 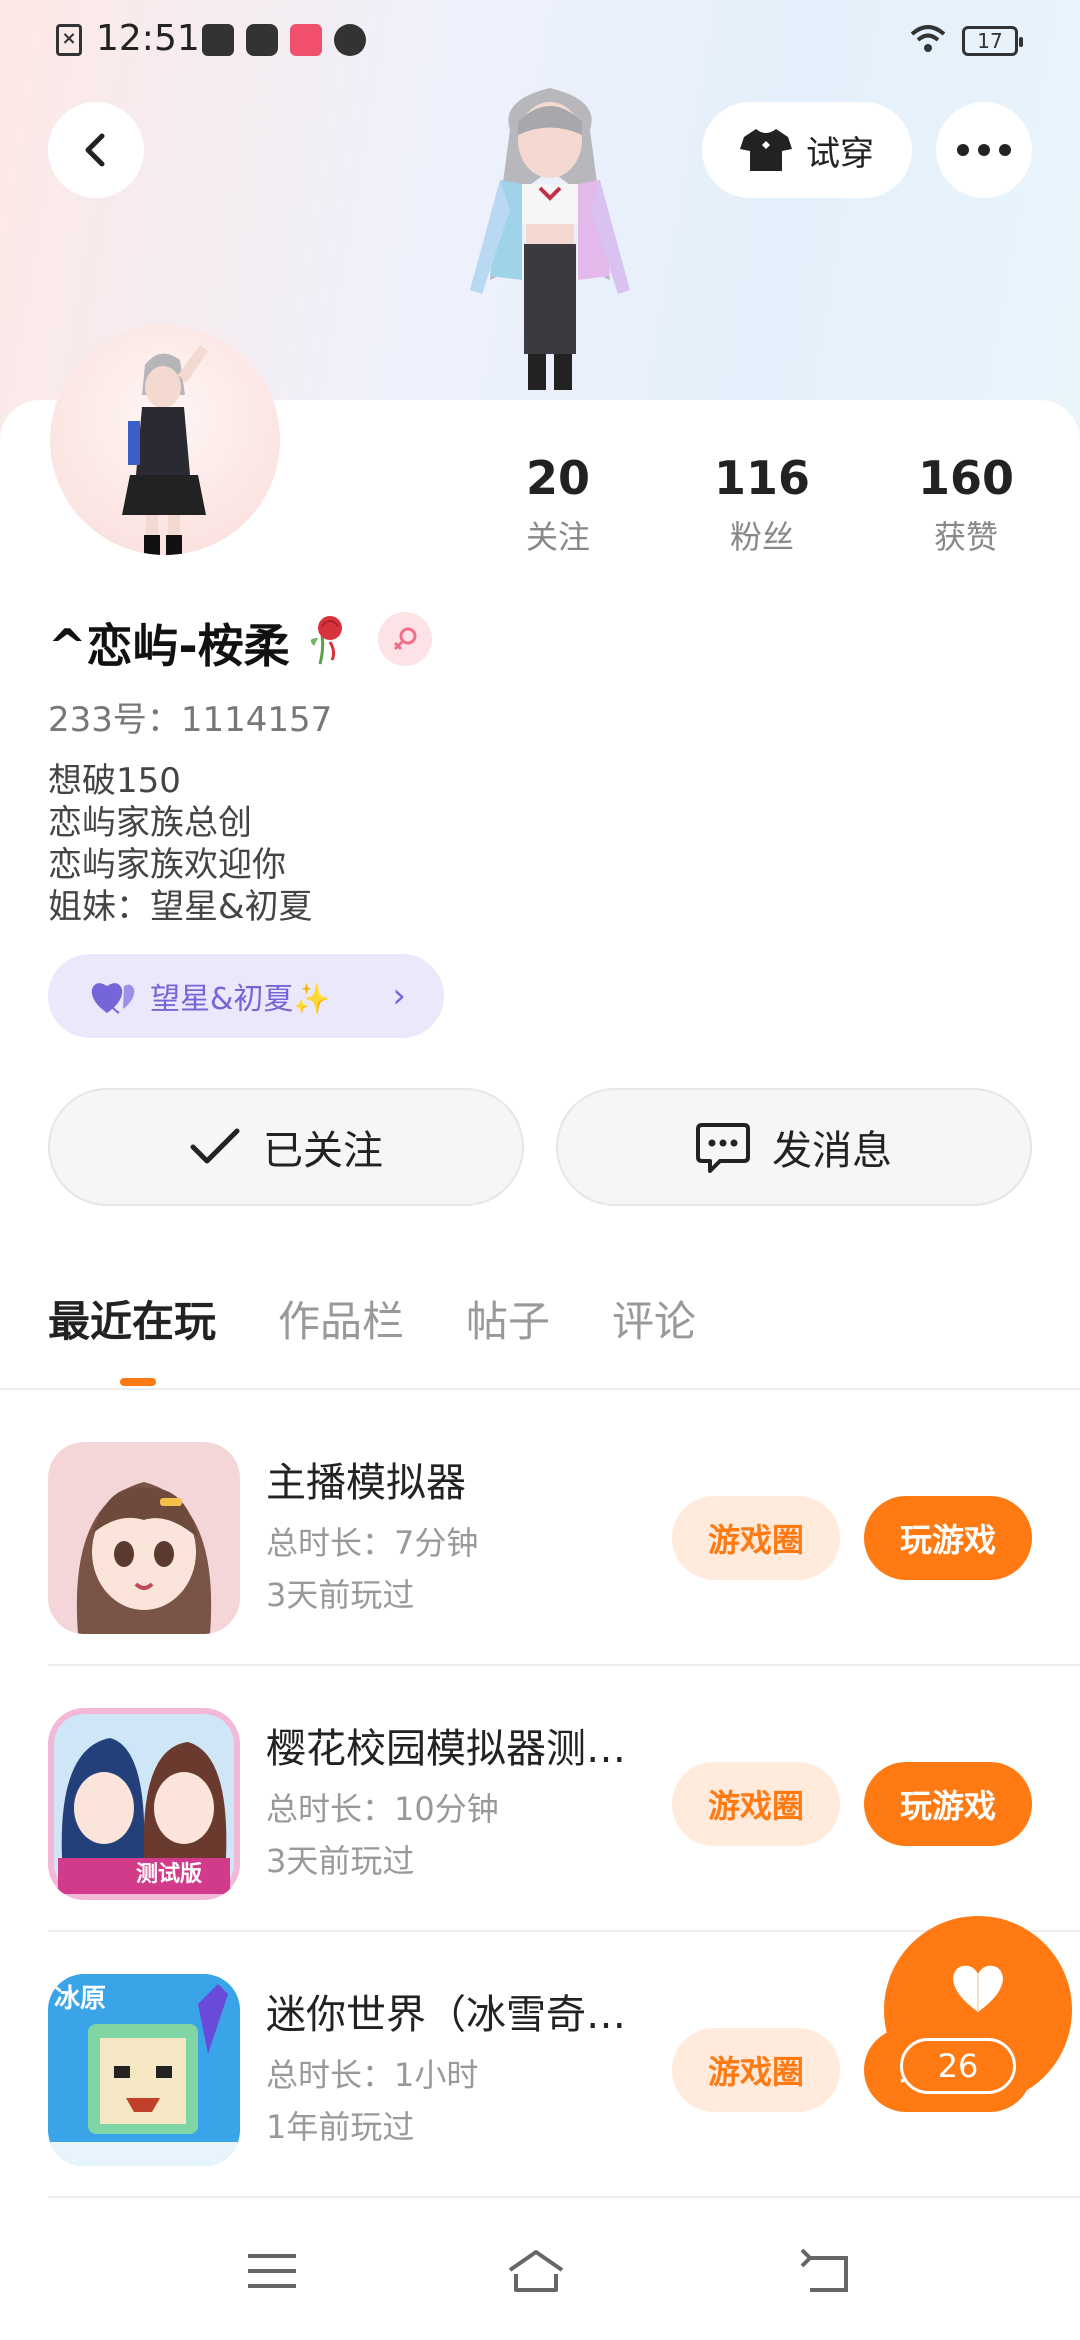 I want to click on game-name: 主播模拟器, so click(x=366, y=1483).